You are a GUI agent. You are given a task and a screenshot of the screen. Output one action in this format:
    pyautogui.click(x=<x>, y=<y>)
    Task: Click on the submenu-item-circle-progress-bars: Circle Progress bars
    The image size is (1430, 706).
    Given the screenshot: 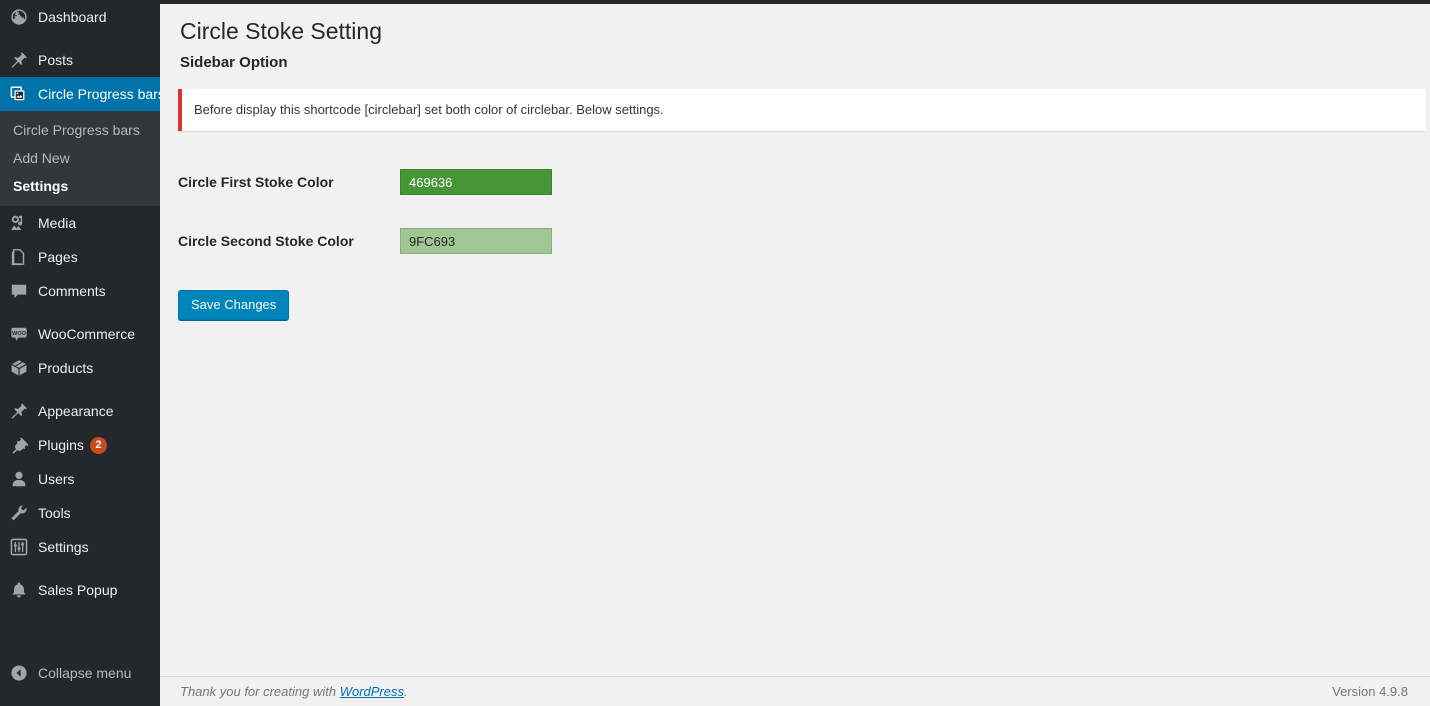 What is the action you would take?
    pyautogui.click(x=80, y=130)
    